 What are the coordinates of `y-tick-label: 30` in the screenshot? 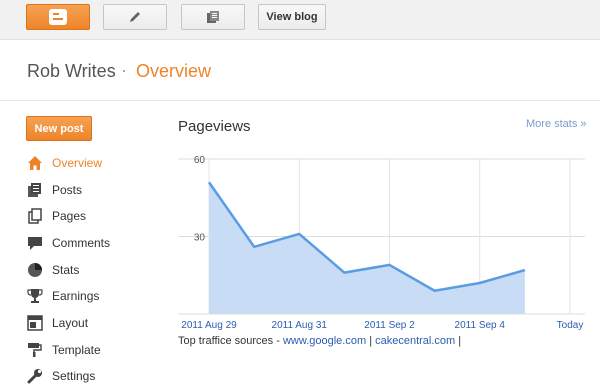 It's located at (200, 238).